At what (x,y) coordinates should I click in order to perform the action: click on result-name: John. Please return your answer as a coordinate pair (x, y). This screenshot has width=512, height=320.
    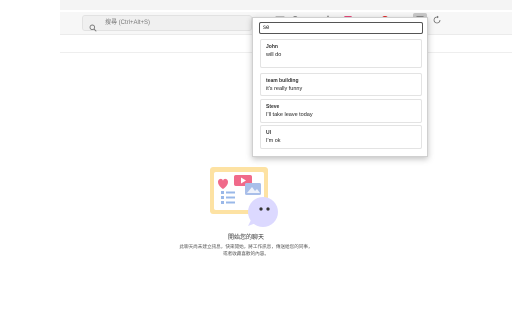
    Looking at the image, I should click on (272, 47).